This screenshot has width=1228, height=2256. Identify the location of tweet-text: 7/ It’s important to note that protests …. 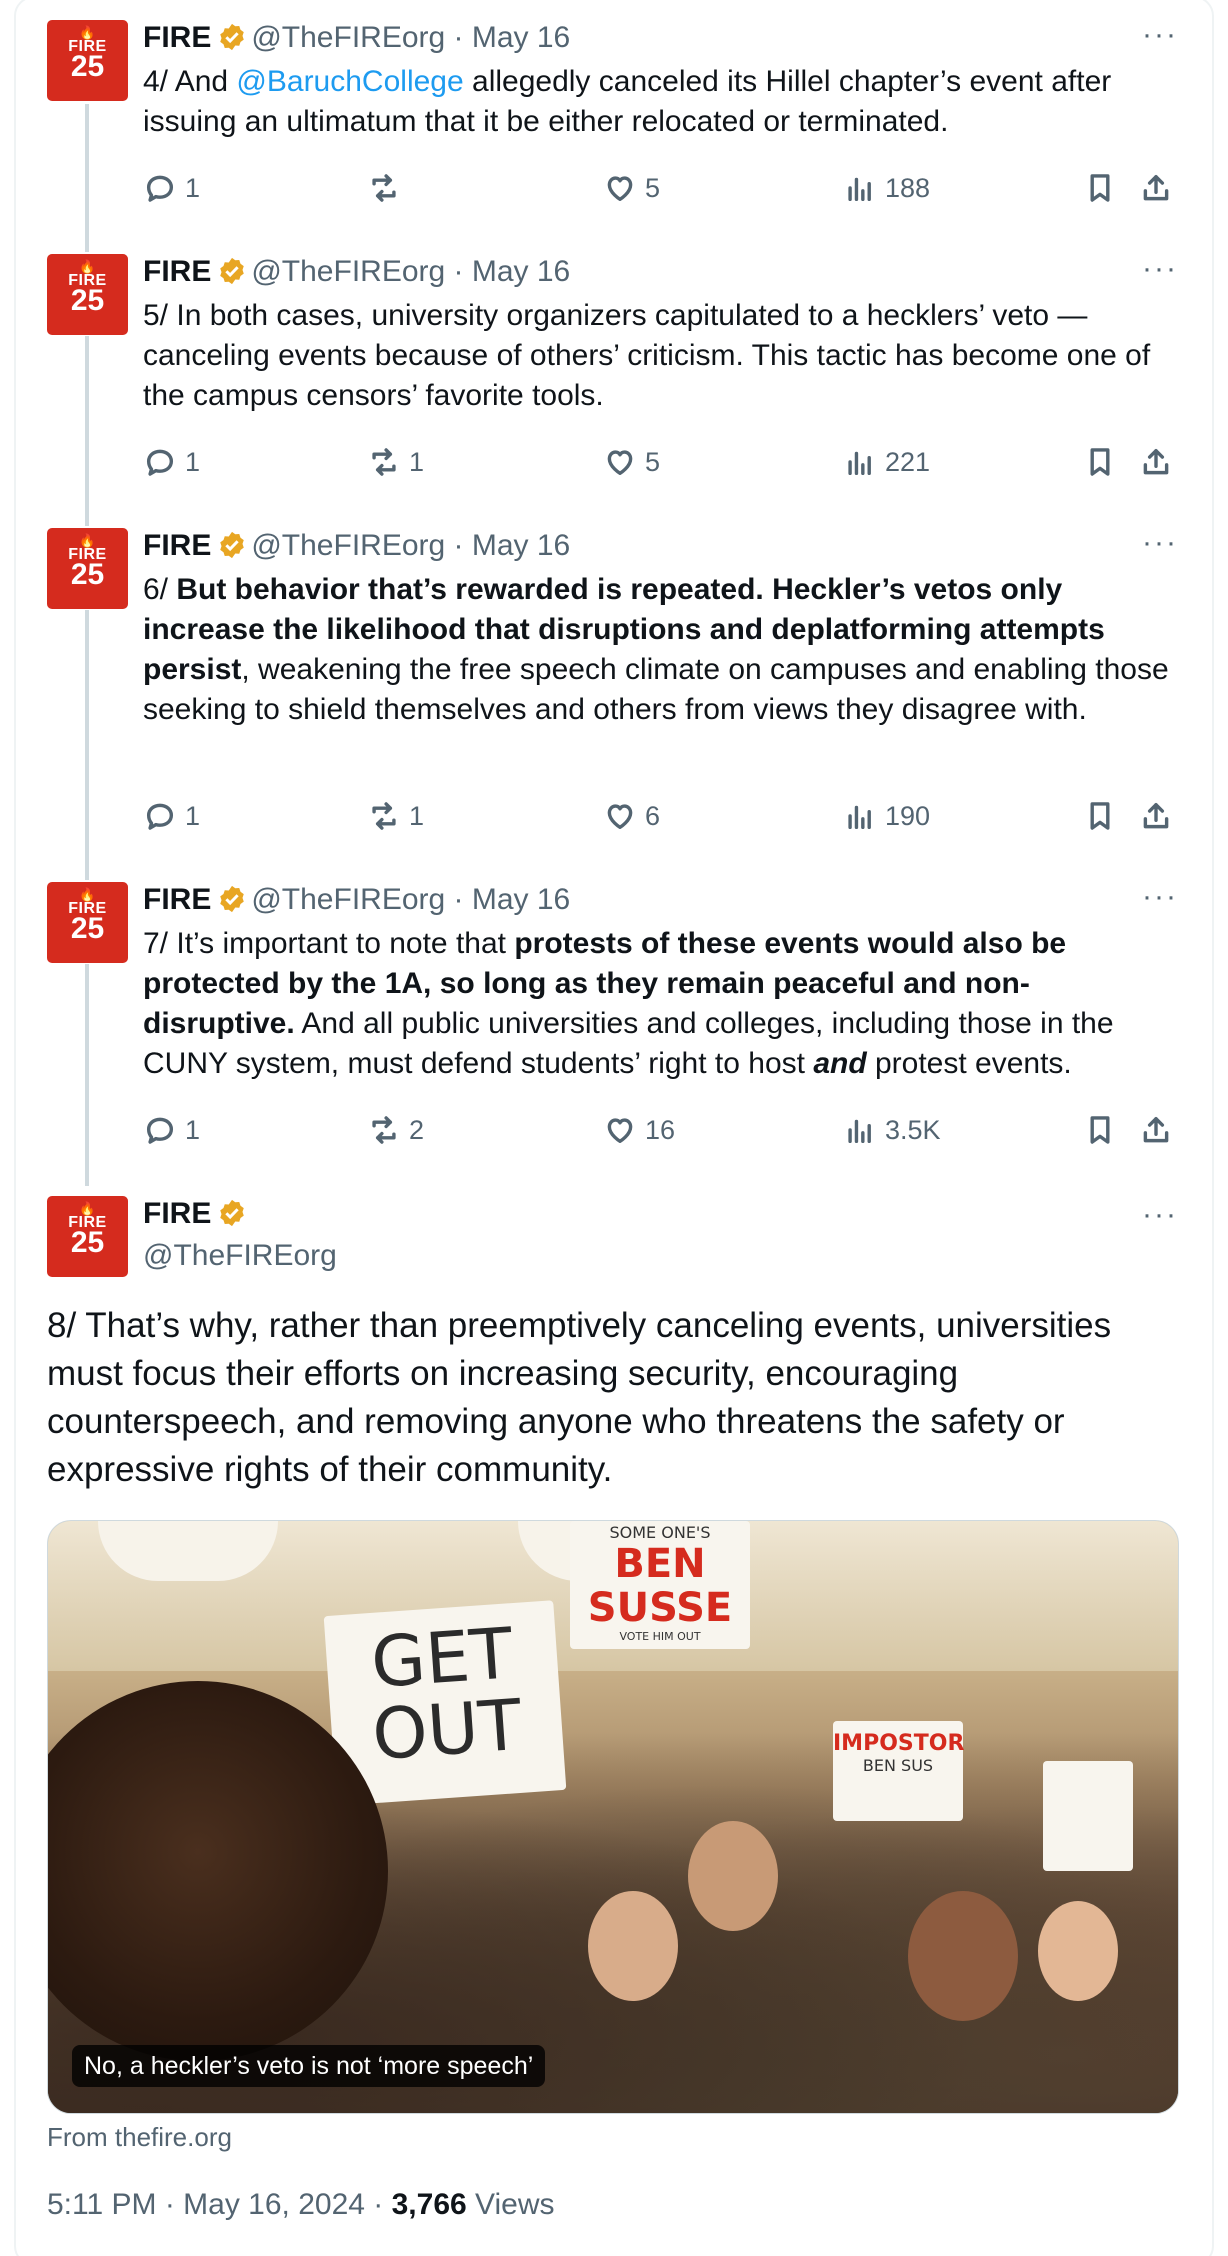
(658, 1004).